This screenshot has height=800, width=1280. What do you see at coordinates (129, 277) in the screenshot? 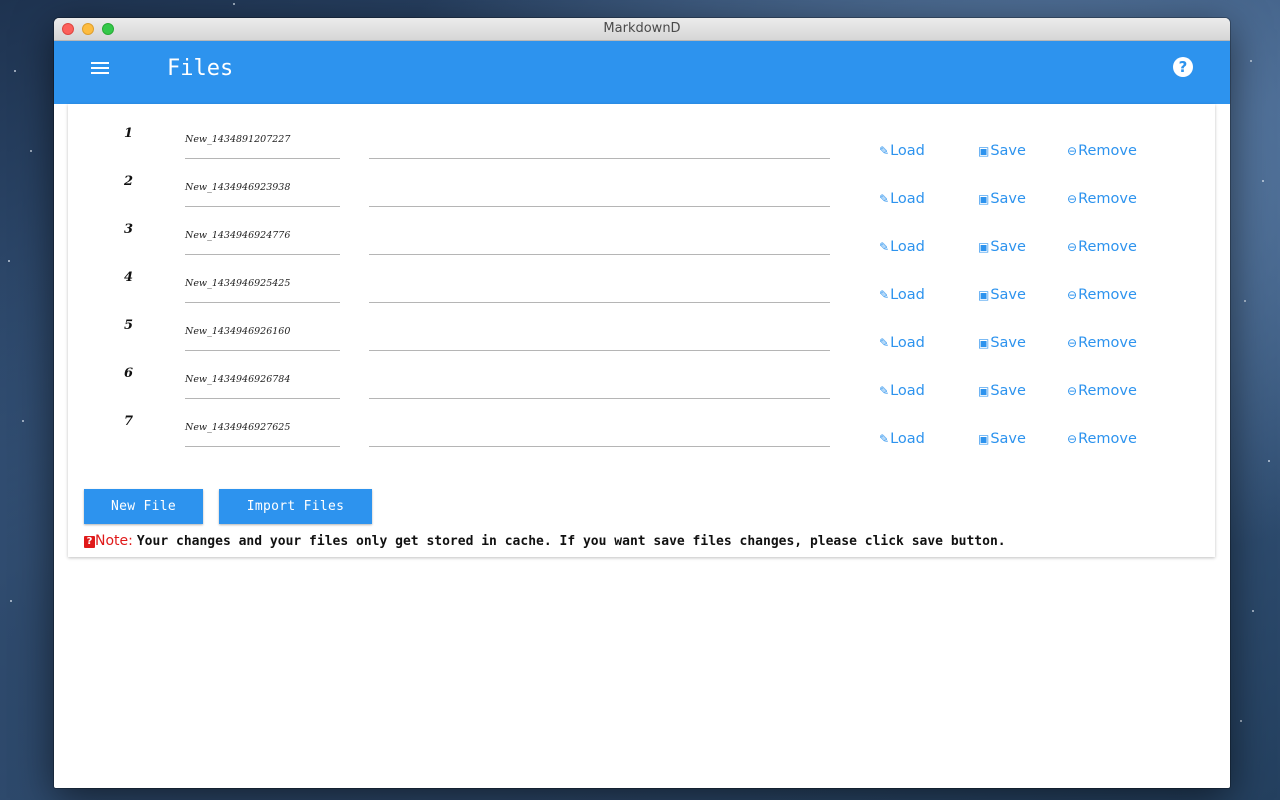
I see `row-number: 4` at bounding box center [129, 277].